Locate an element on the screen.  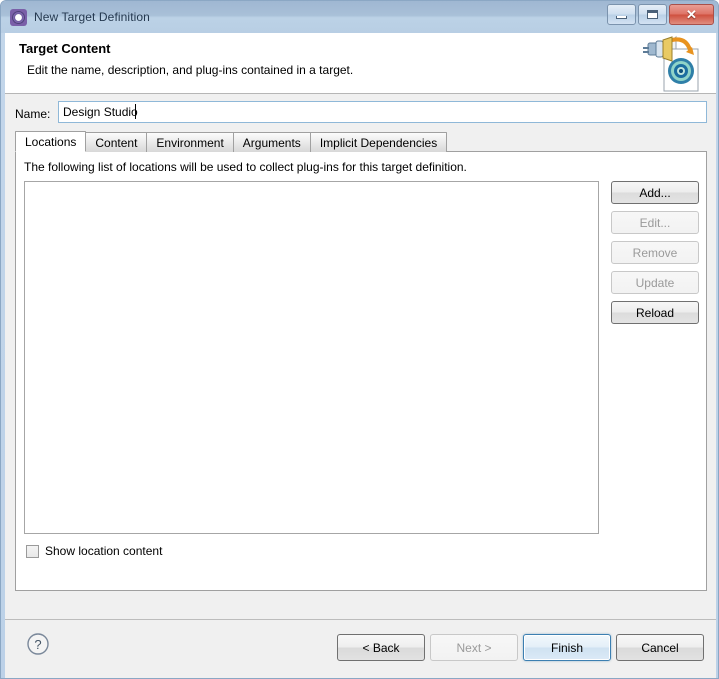
plug-to-target-page-icon is located at coordinates (671, 63).